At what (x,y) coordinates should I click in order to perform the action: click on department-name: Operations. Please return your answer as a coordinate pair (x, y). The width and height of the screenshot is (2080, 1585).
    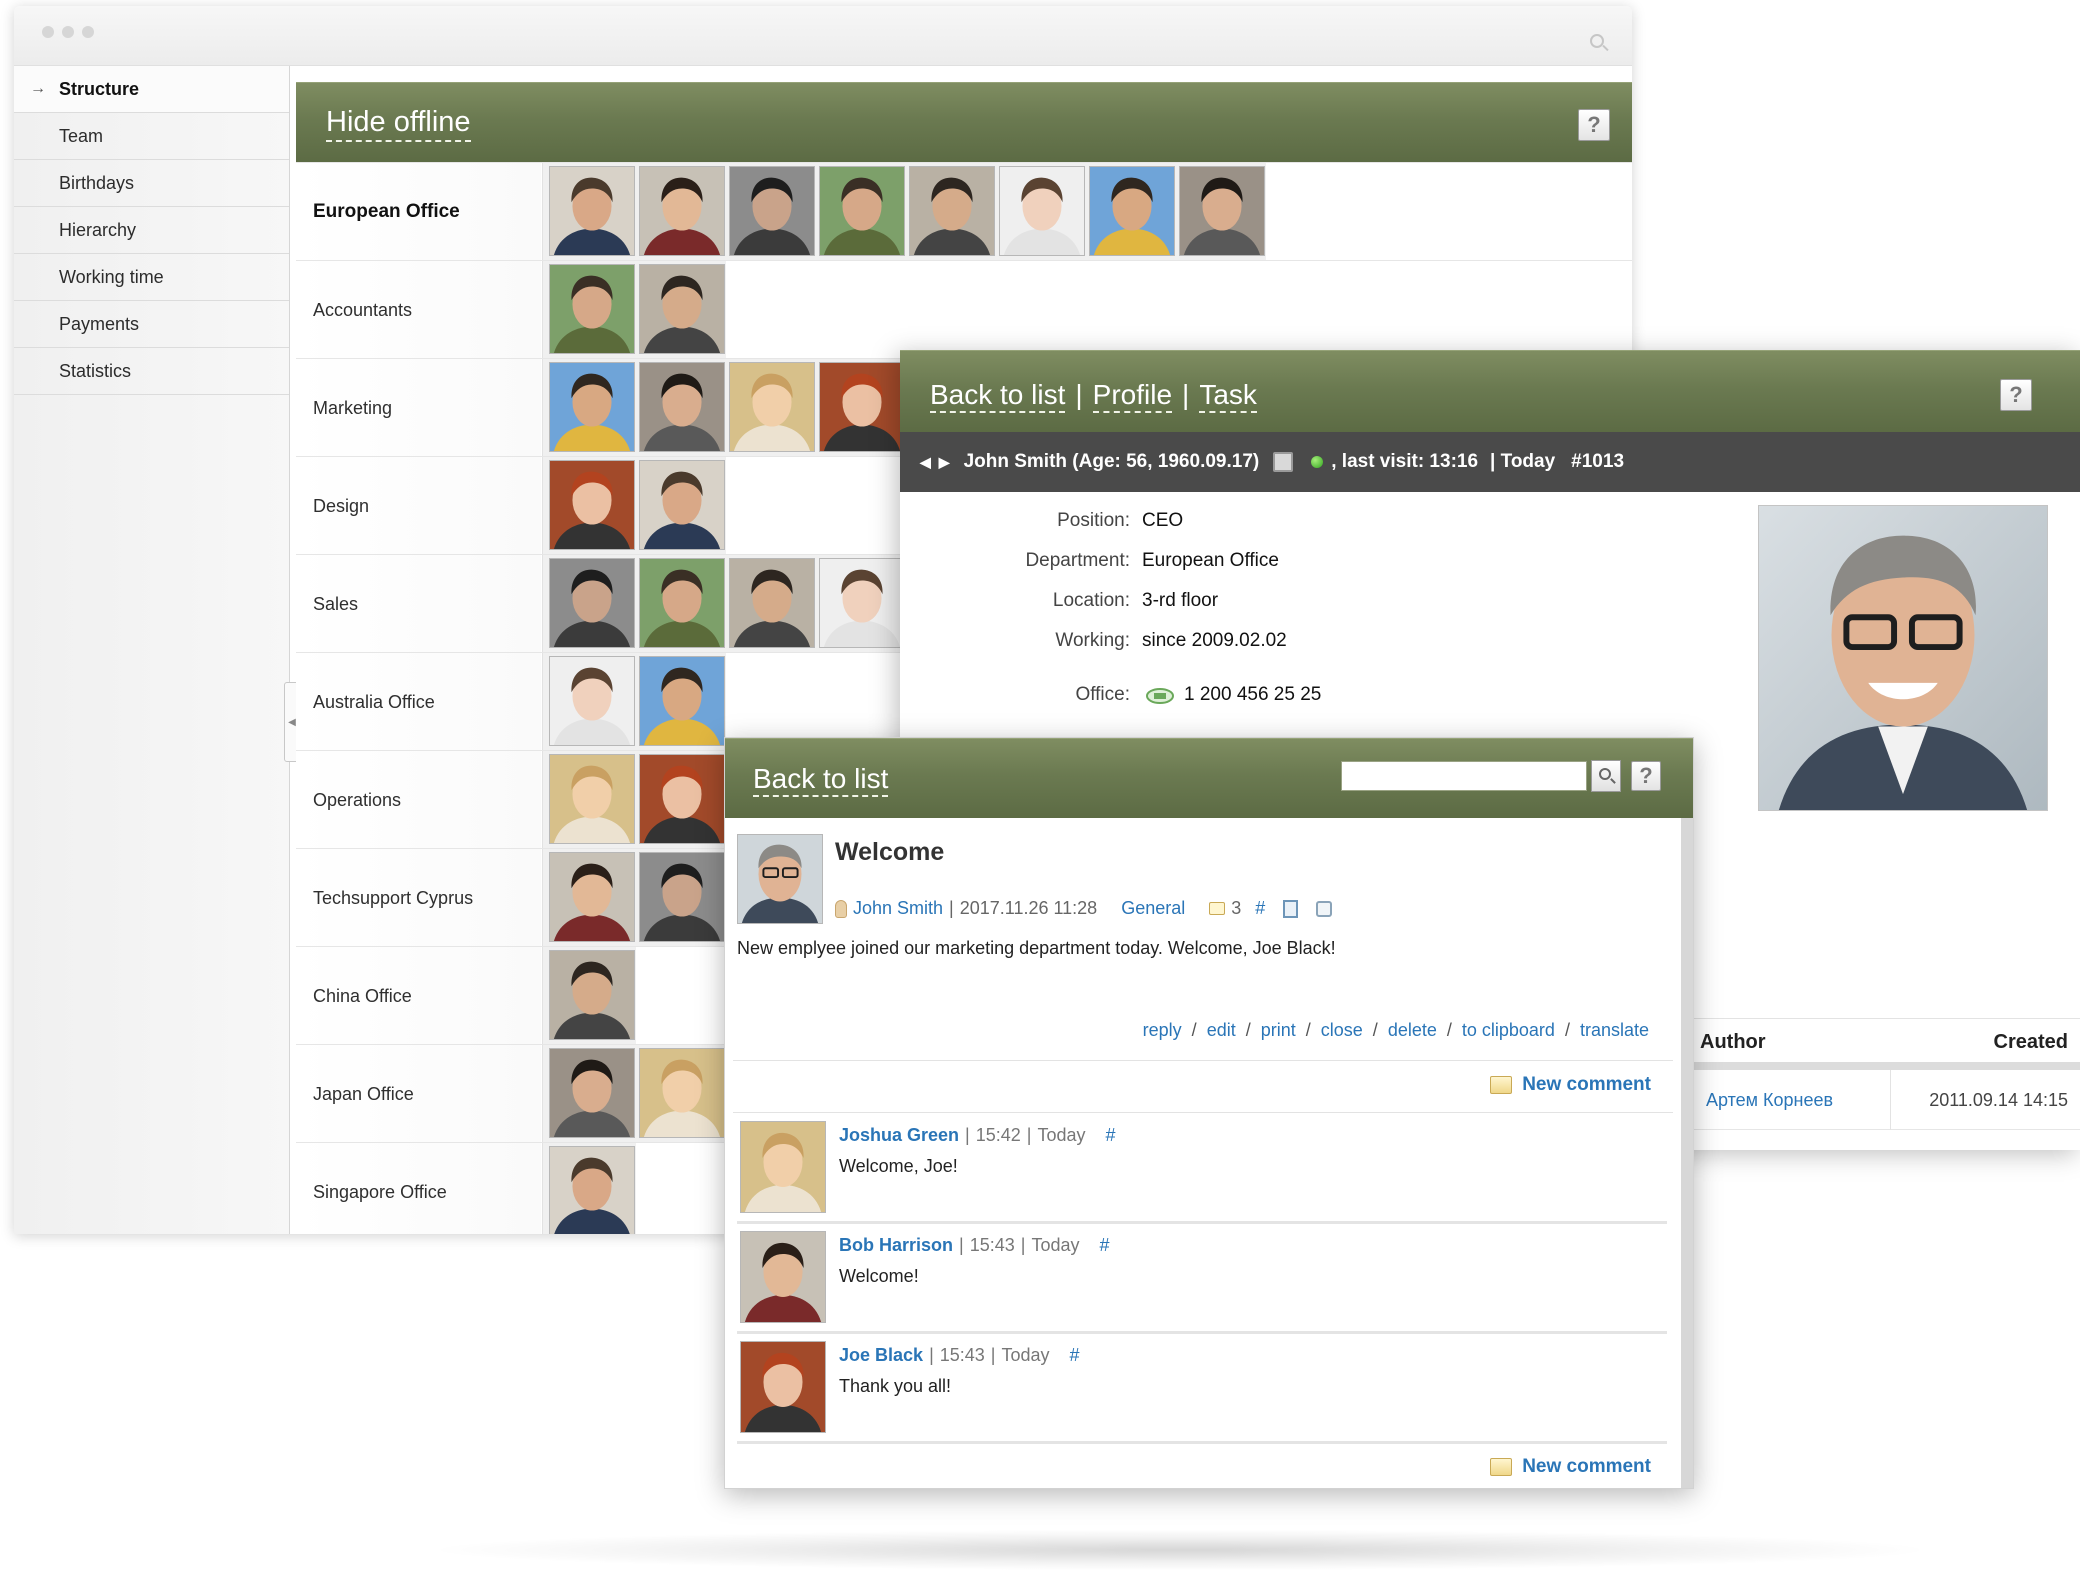
    Looking at the image, I should click on (357, 800).